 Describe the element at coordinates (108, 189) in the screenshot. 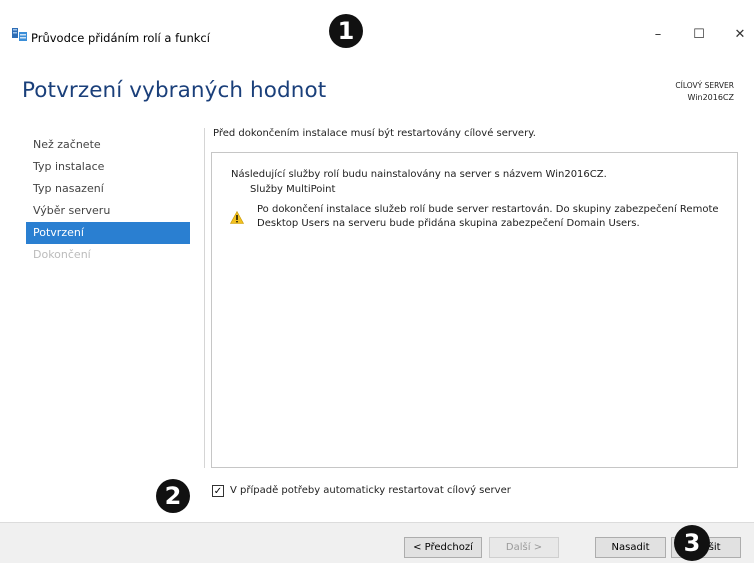

I see `nav-item-deployment-type: Typ nasazení` at that location.